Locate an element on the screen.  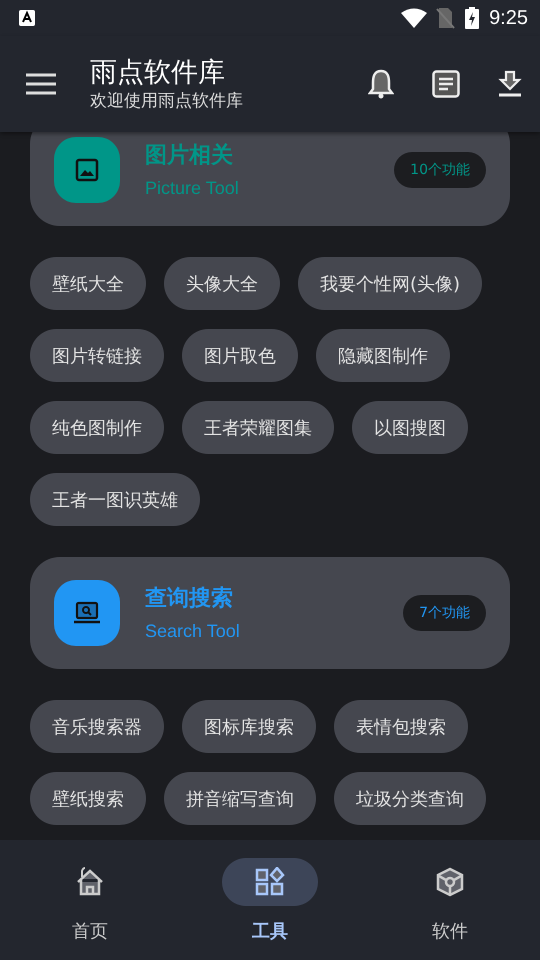
category-title: 查询搜索 is located at coordinates (189, 598).